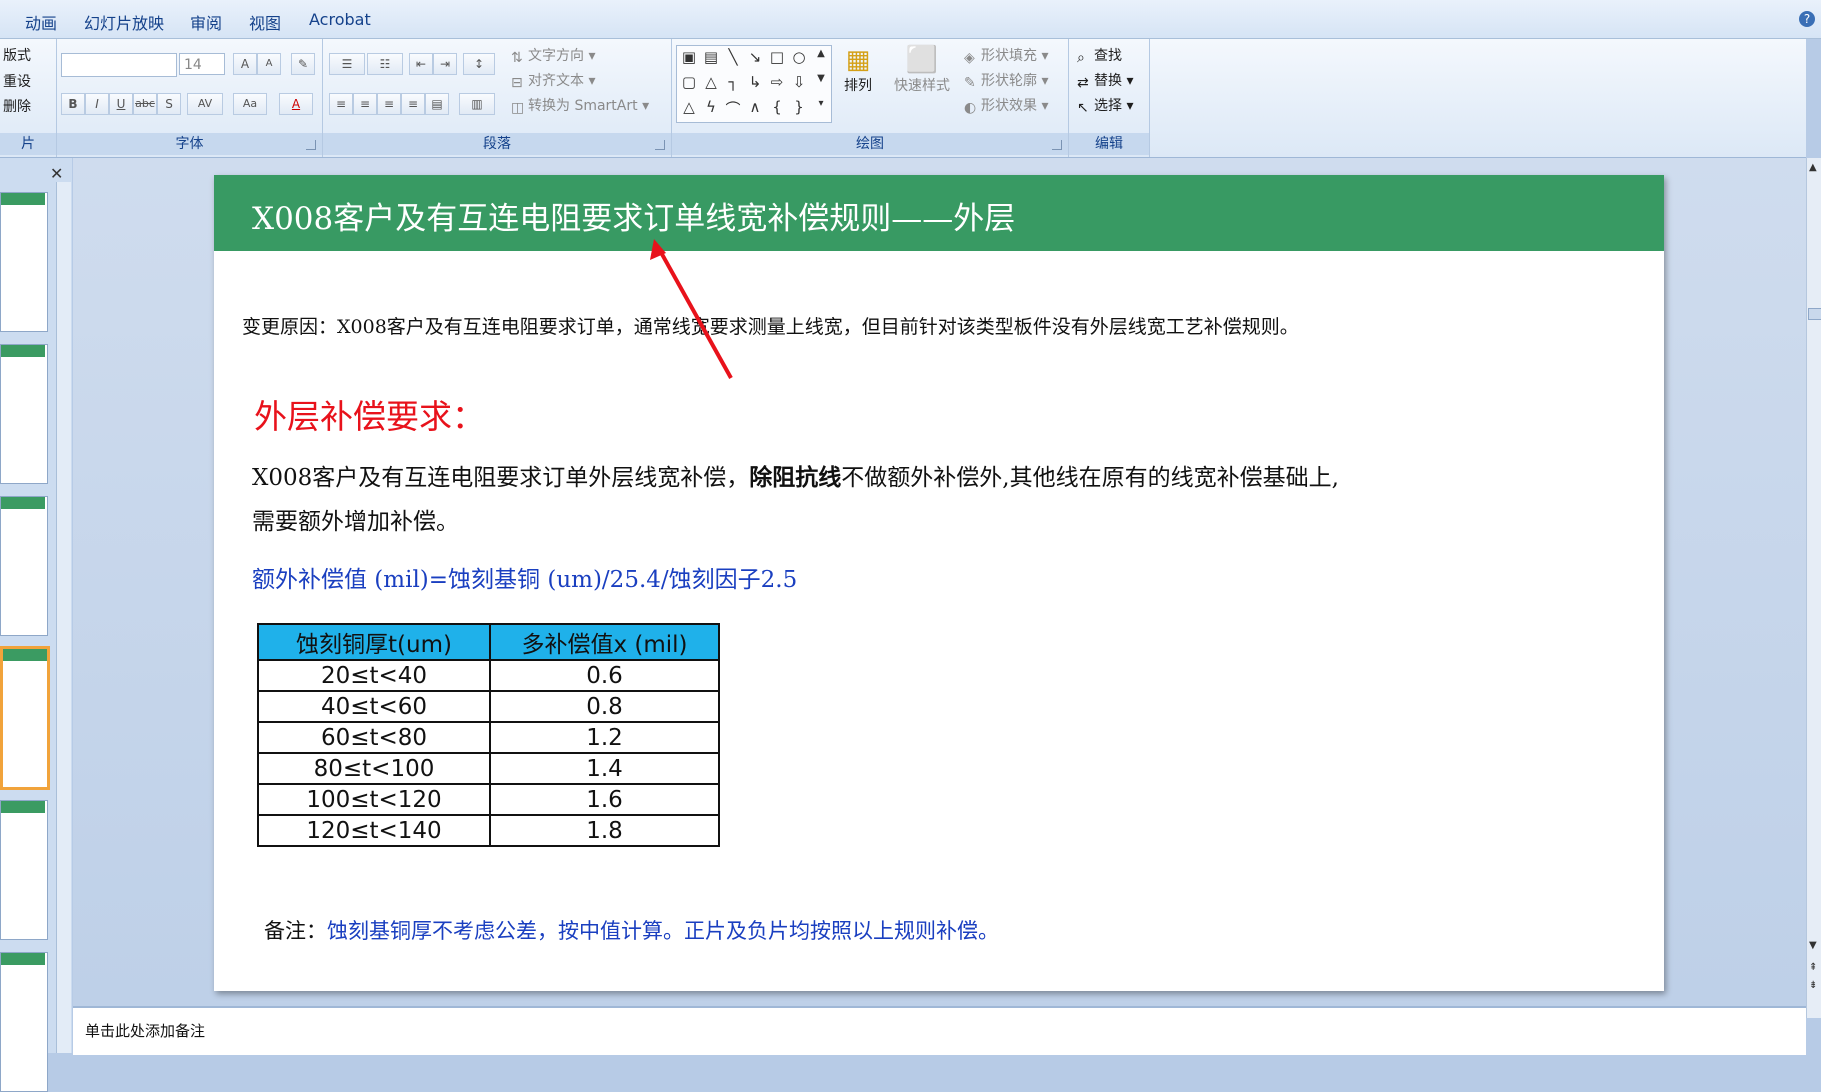 This screenshot has height=1092, width=1821. I want to click on curve-shape-icon: ∧, so click(755, 107).